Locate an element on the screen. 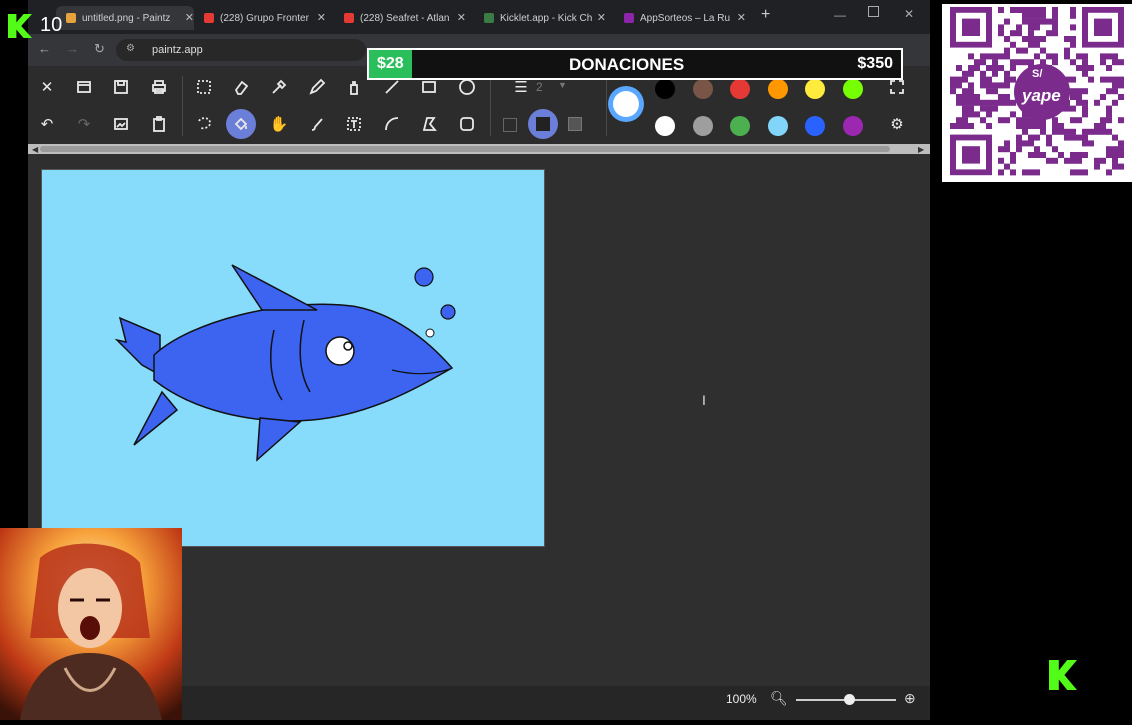 This screenshot has width=1132, height=725. outline-fill-icon is located at coordinates (575, 124).